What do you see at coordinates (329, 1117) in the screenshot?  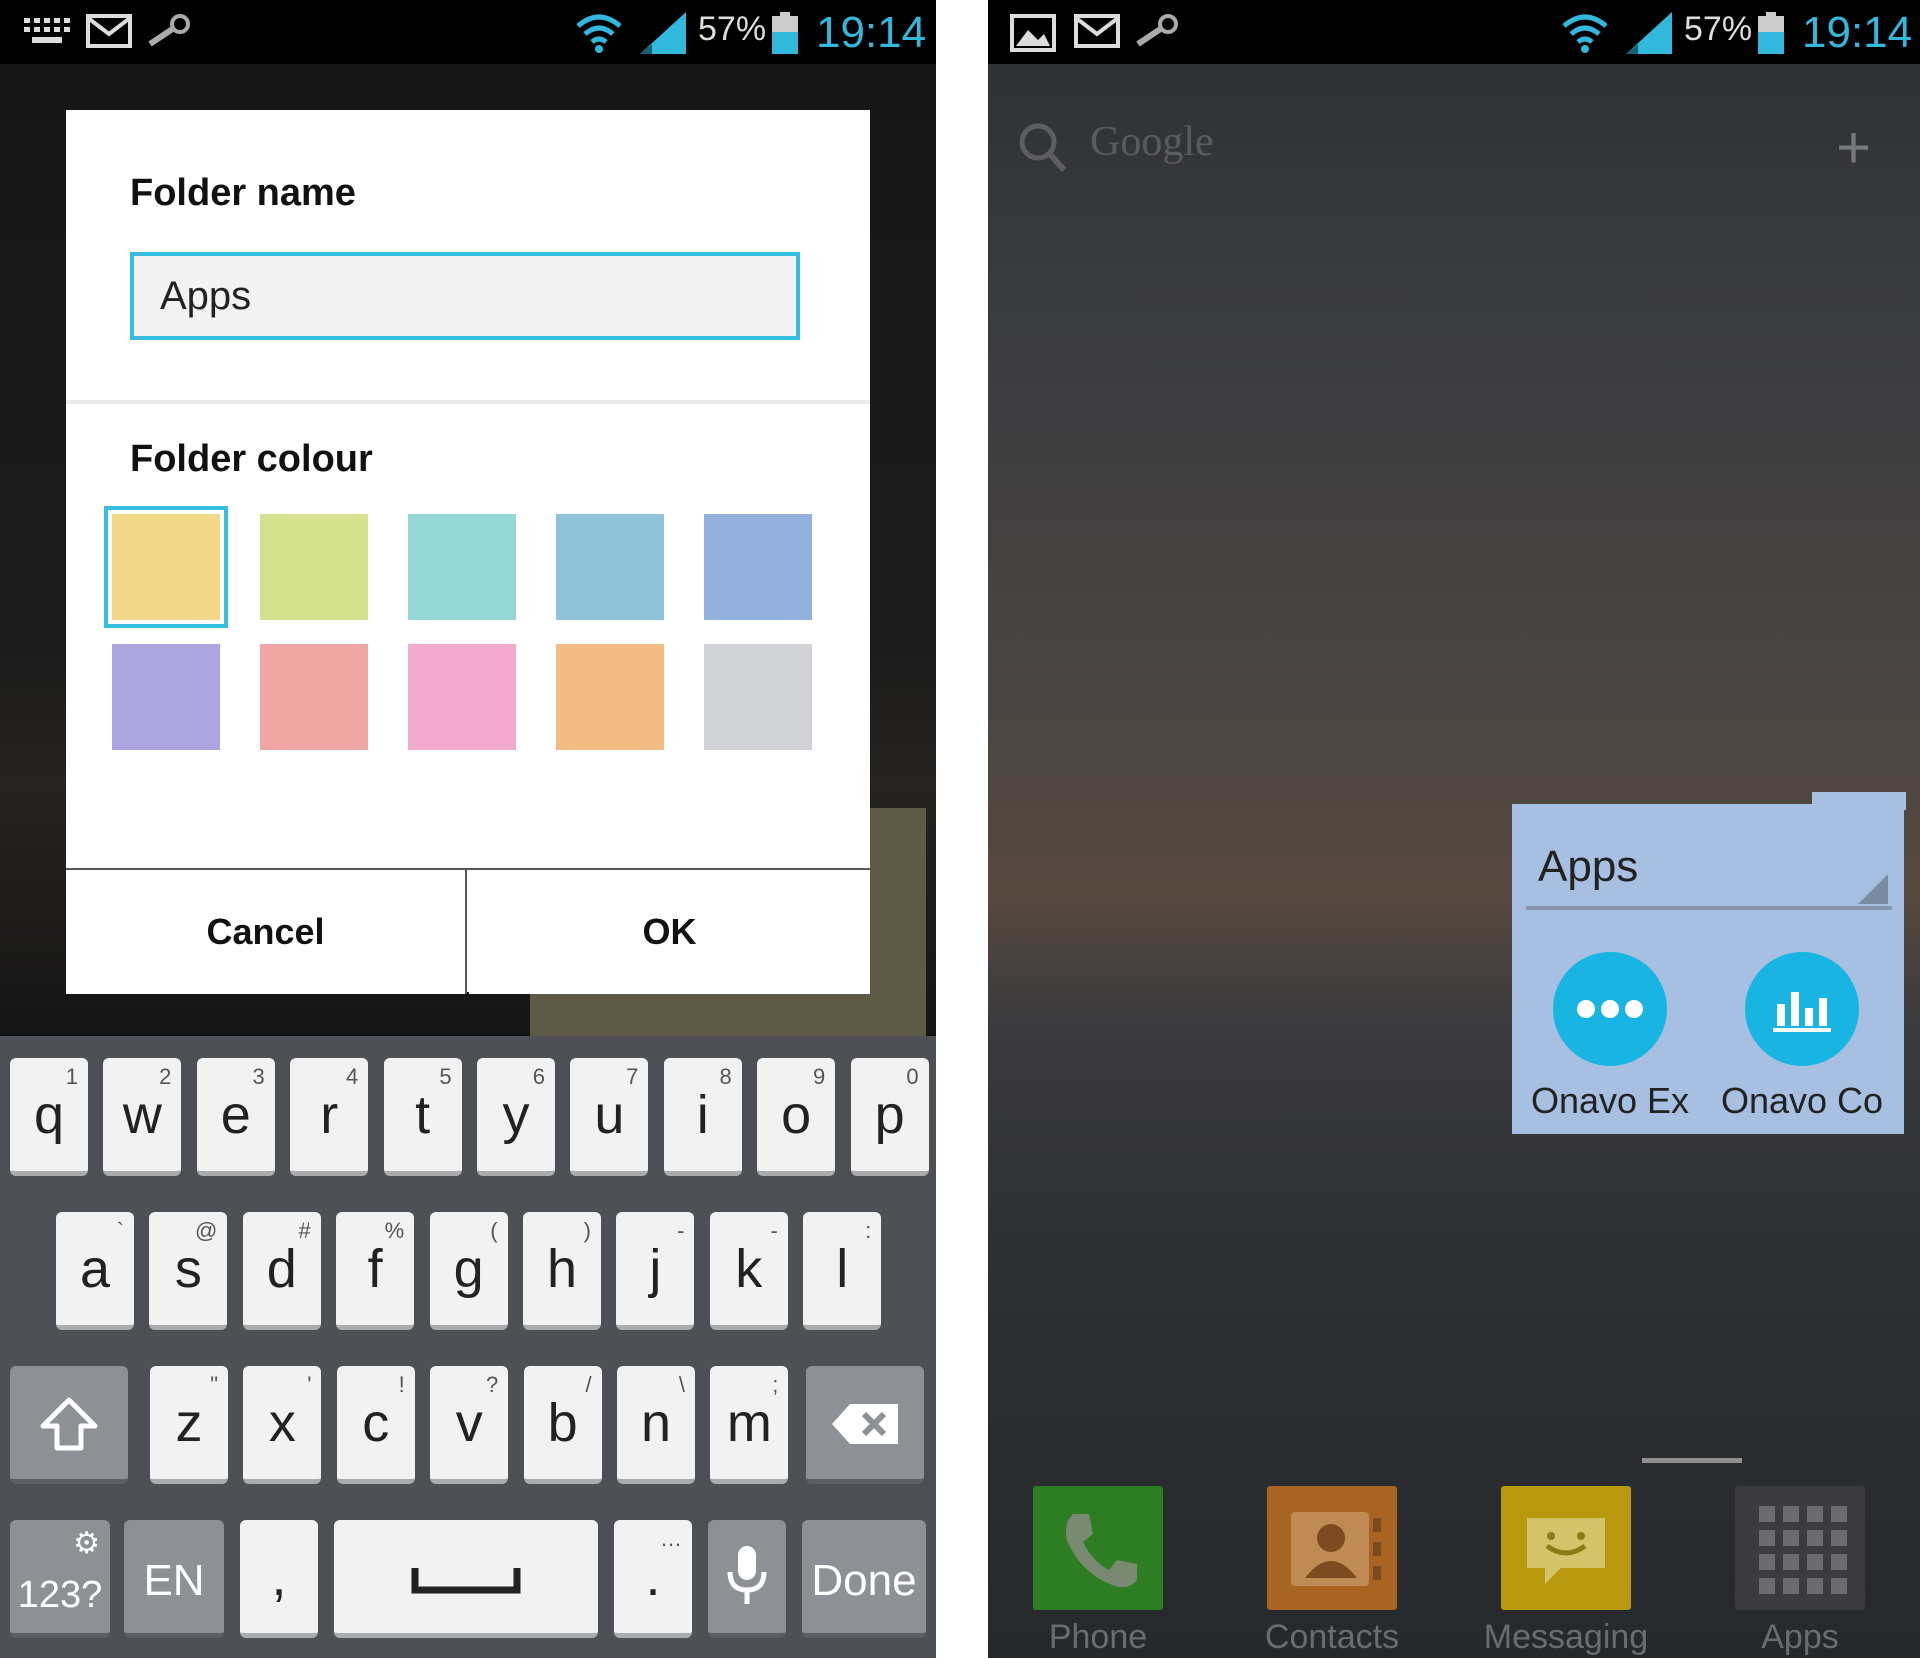 I see `key-r: 4r` at bounding box center [329, 1117].